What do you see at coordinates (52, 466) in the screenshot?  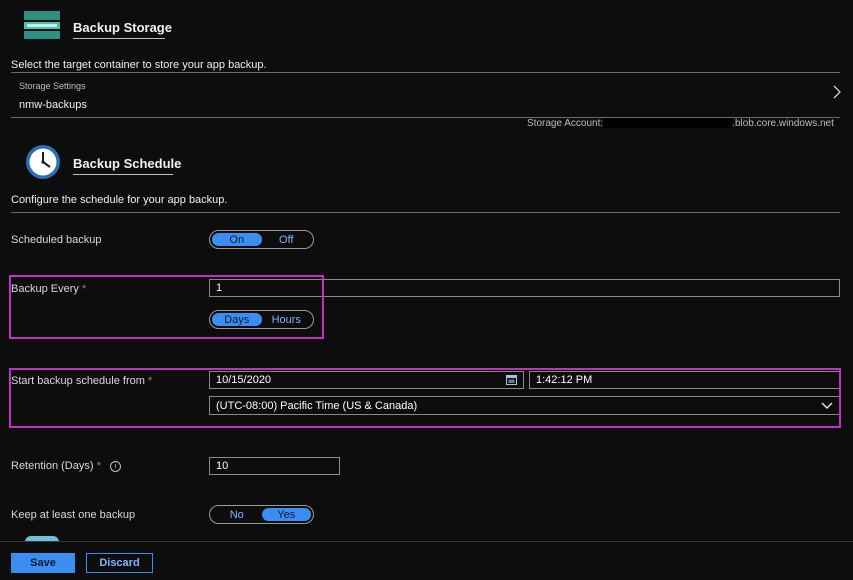 I see `retention-label-text: Retention (Days)` at bounding box center [52, 466].